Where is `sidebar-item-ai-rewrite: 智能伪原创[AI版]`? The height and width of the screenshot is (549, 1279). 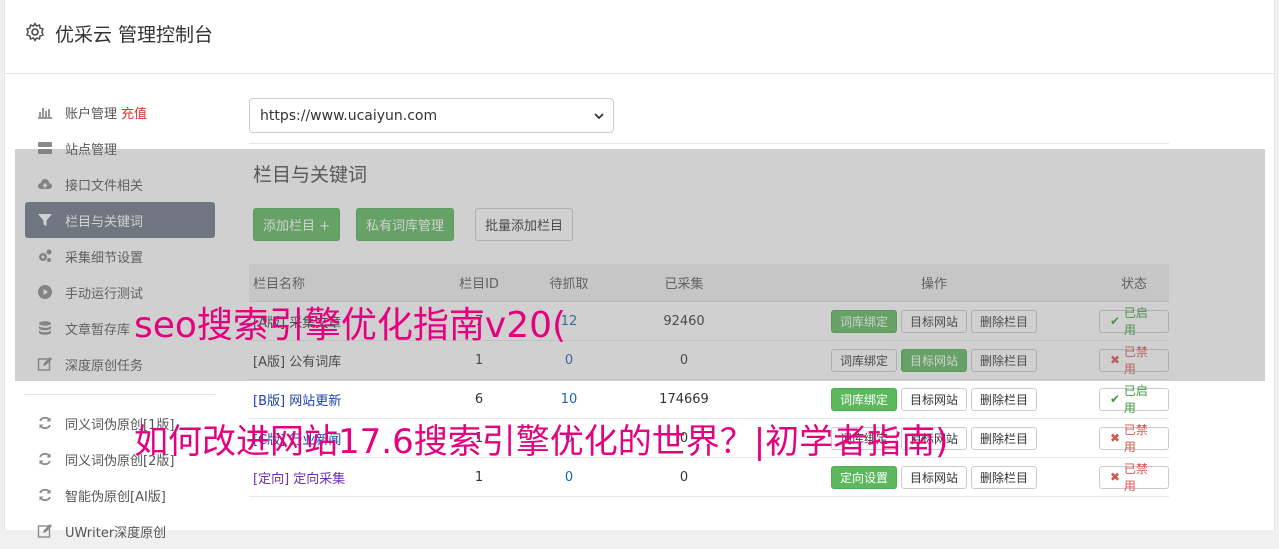 sidebar-item-ai-rewrite: 智能伪原创[AI版] is located at coordinates (120, 495).